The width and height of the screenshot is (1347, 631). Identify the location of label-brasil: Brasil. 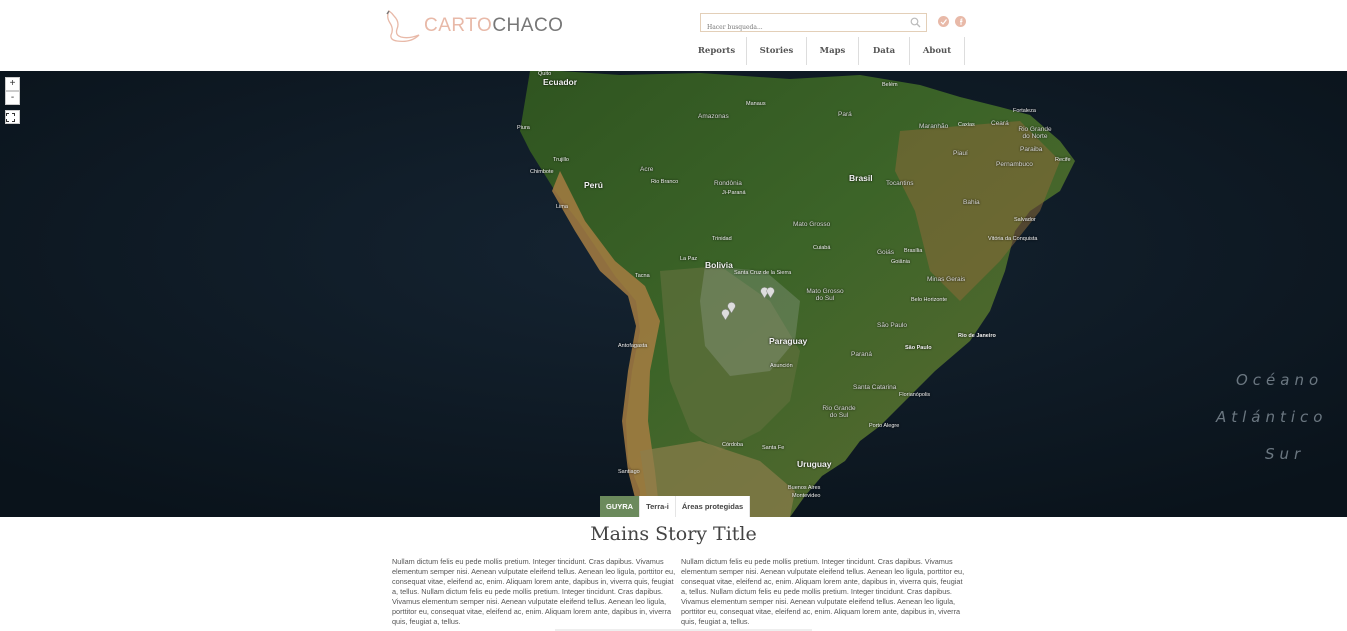
(861, 178).